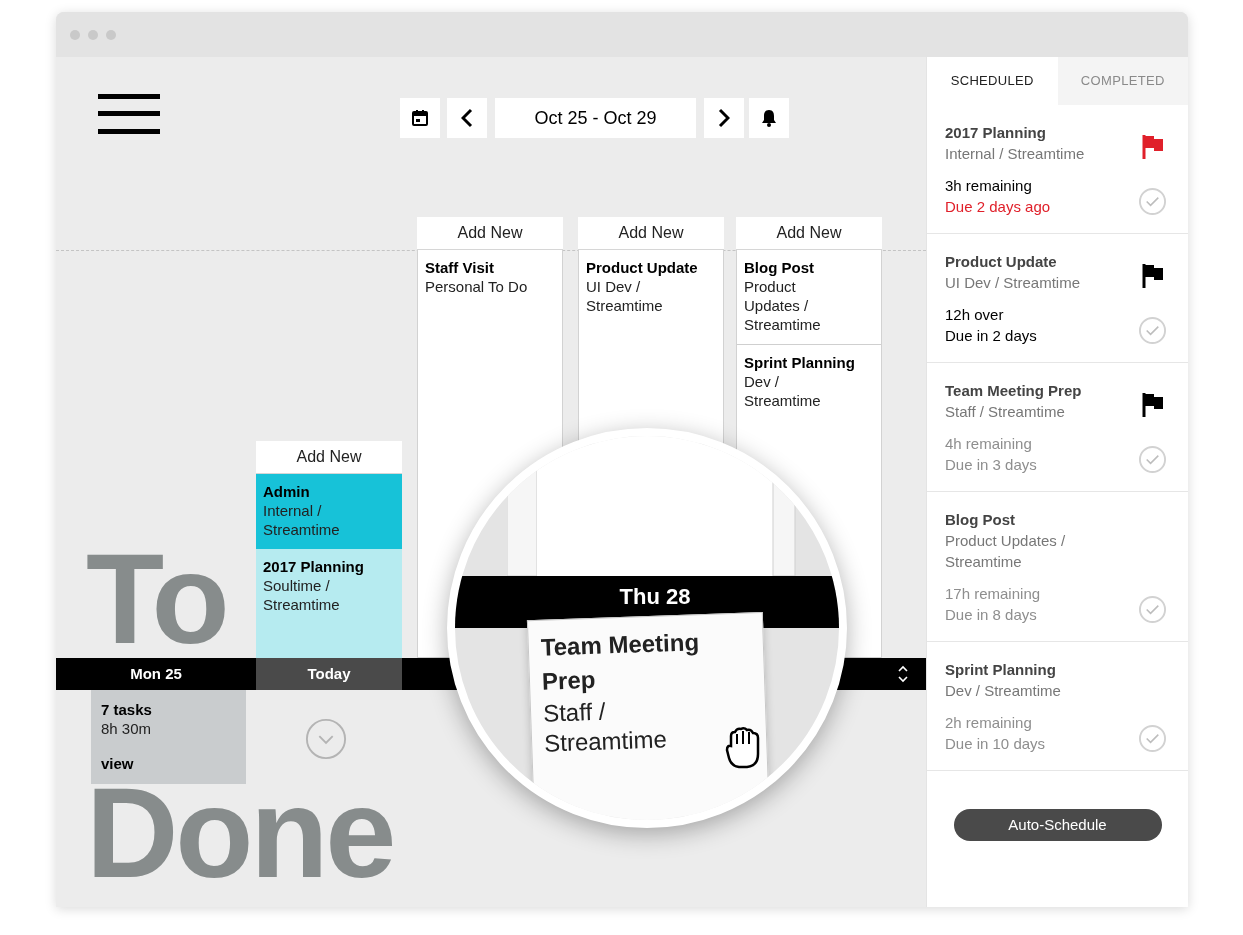  What do you see at coordinates (314, 566) in the screenshot?
I see `card-title: 2017 Planning` at bounding box center [314, 566].